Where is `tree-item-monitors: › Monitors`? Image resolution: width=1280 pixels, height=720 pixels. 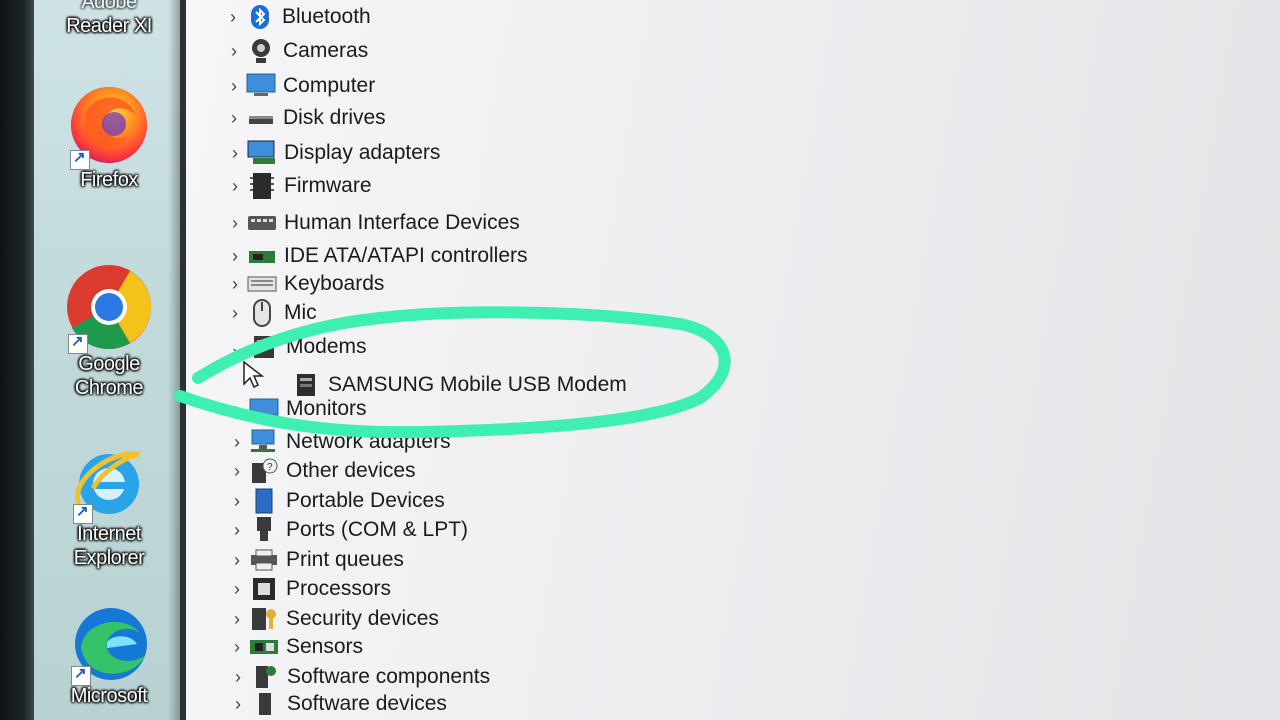
tree-item-monitors: › Monitors is located at coordinates (296, 409).